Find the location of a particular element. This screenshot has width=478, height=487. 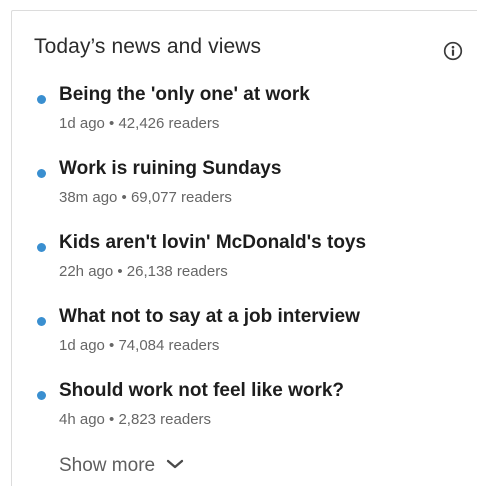

show-more-button: Show more is located at coordinates (121, 466).